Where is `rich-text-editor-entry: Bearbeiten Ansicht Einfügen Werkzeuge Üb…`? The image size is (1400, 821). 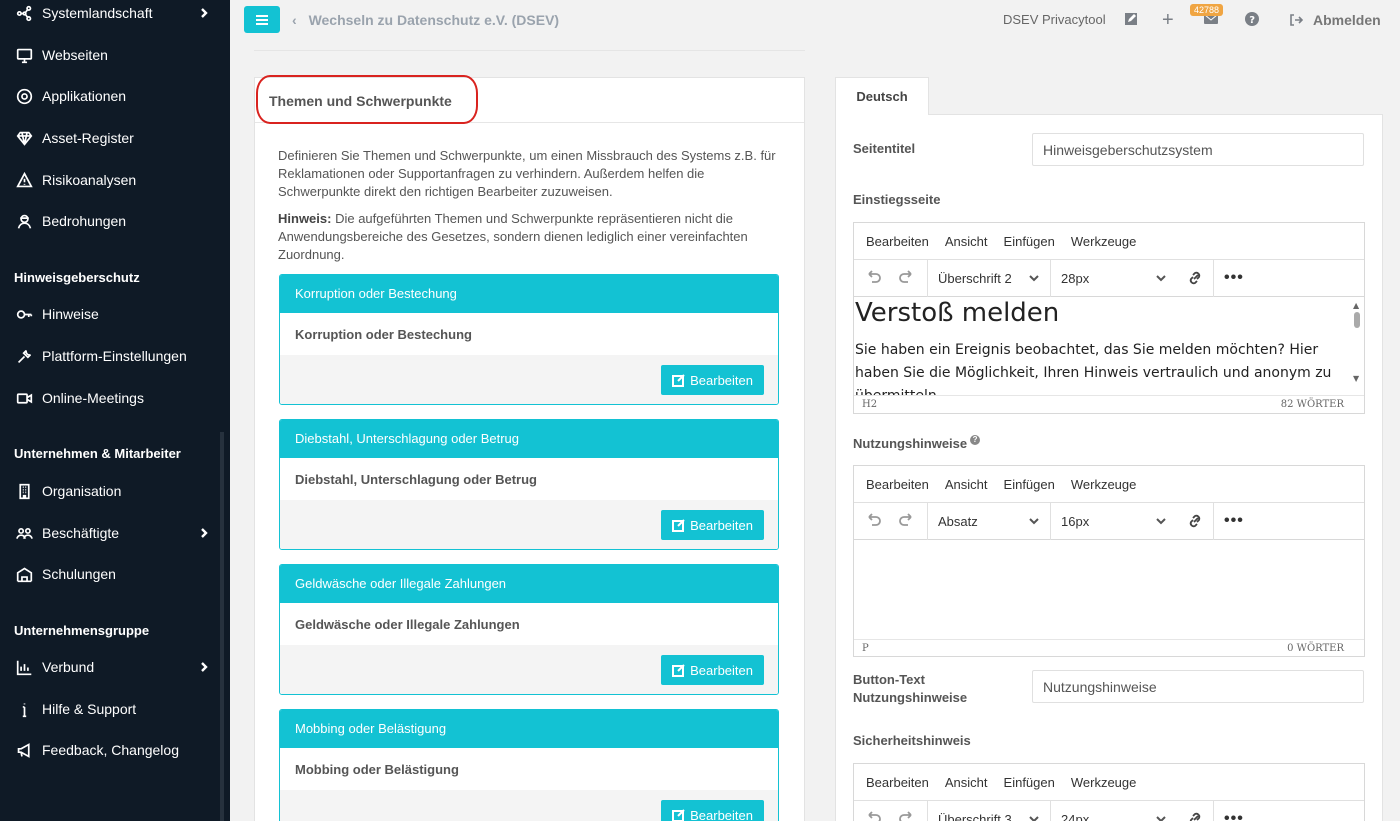
rich-text-editor-entry: Bearbeiten Ansicht Einfügen Werkzeuge Üb… is located at coordinates (1109, 318).